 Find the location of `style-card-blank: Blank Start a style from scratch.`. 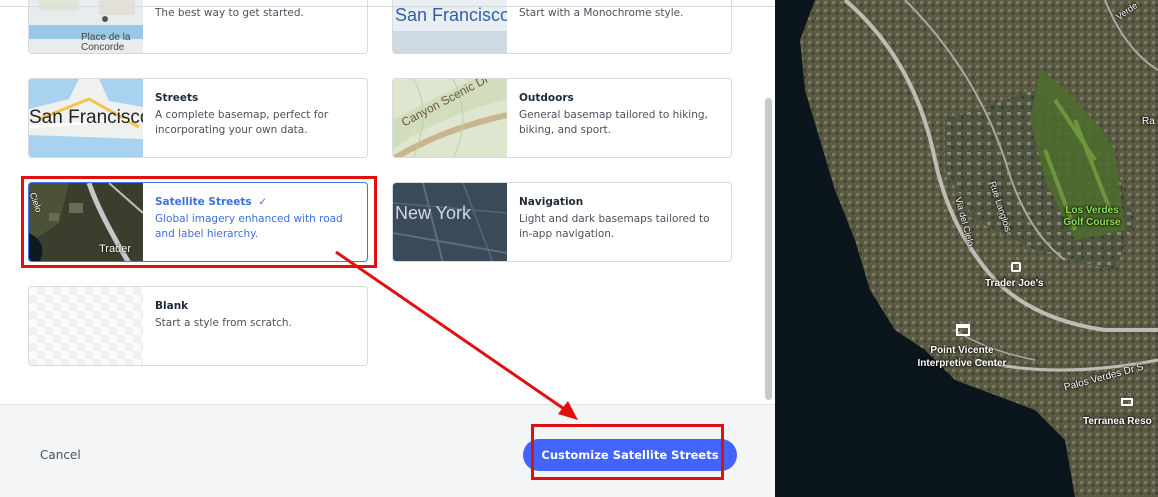

style-card-blank: Blank Start a style from scratch. is located at coordinates (198, 326).